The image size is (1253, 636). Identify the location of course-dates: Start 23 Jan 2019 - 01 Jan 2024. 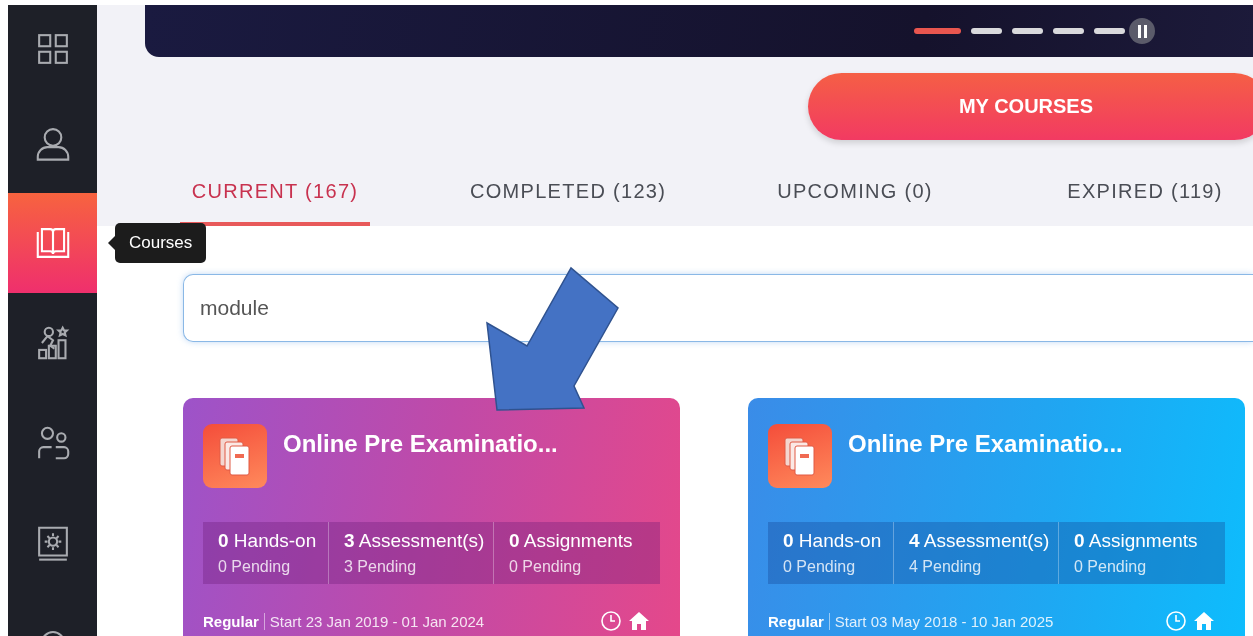
(376, 621).